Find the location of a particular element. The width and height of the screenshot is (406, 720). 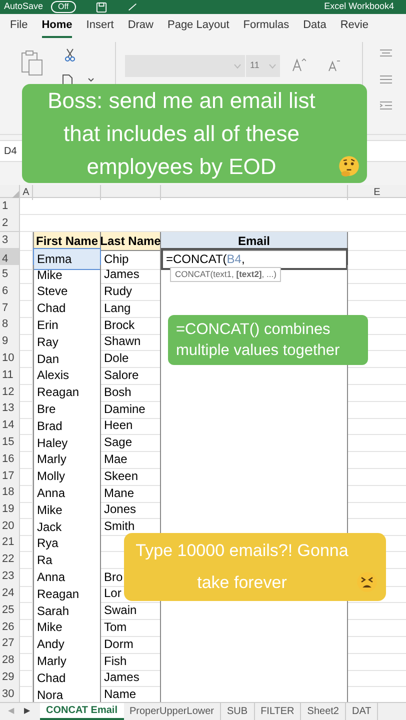

table-cell-text: Fish is located at coordinates (115, 661).